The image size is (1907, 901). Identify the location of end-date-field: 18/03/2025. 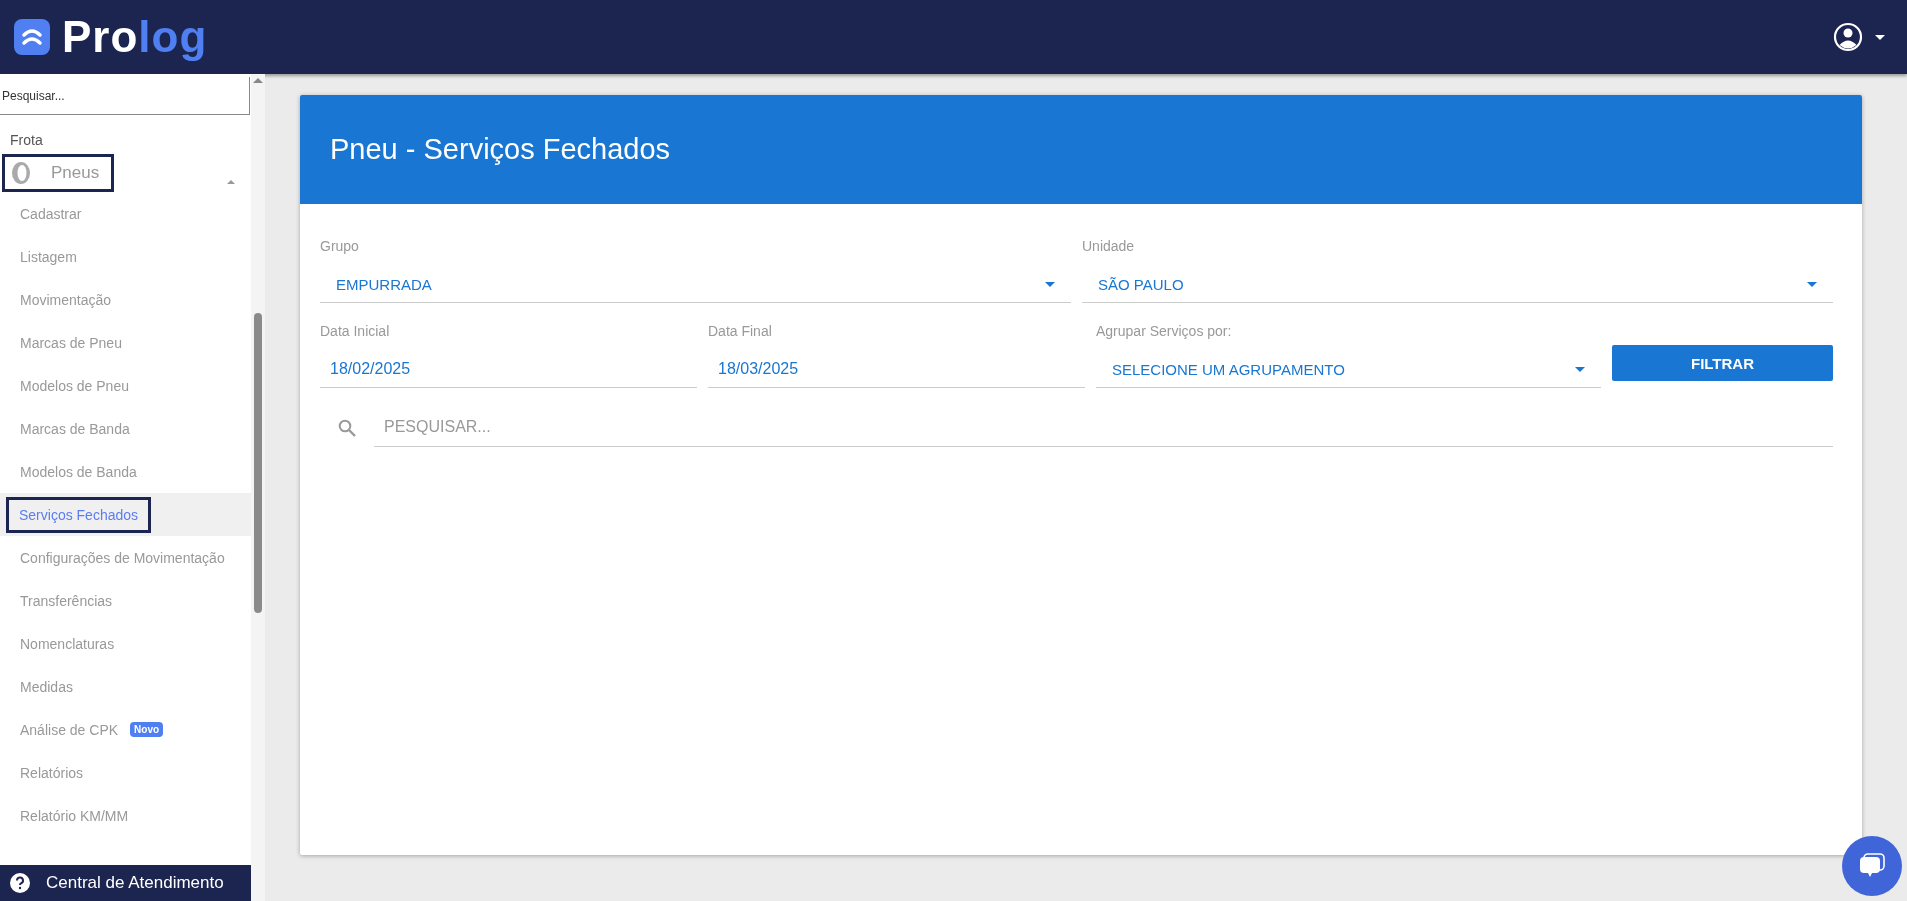
(896, 369).